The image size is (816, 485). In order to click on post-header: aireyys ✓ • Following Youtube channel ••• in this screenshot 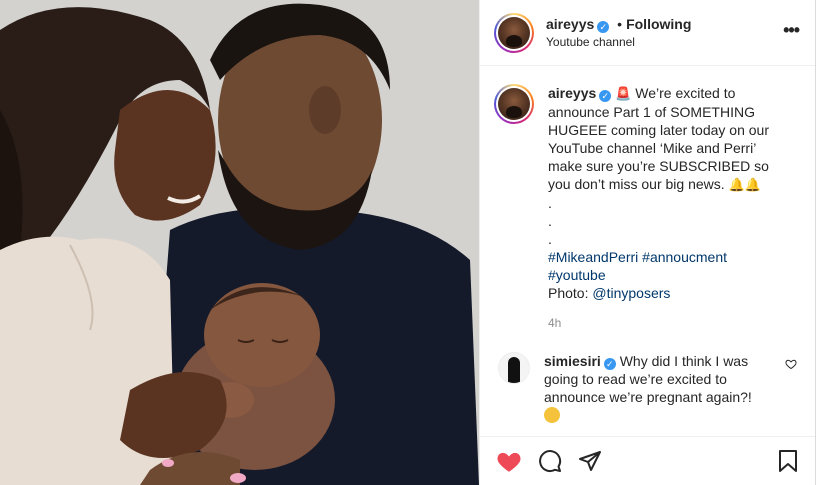, I will do `click(647, 33)`.